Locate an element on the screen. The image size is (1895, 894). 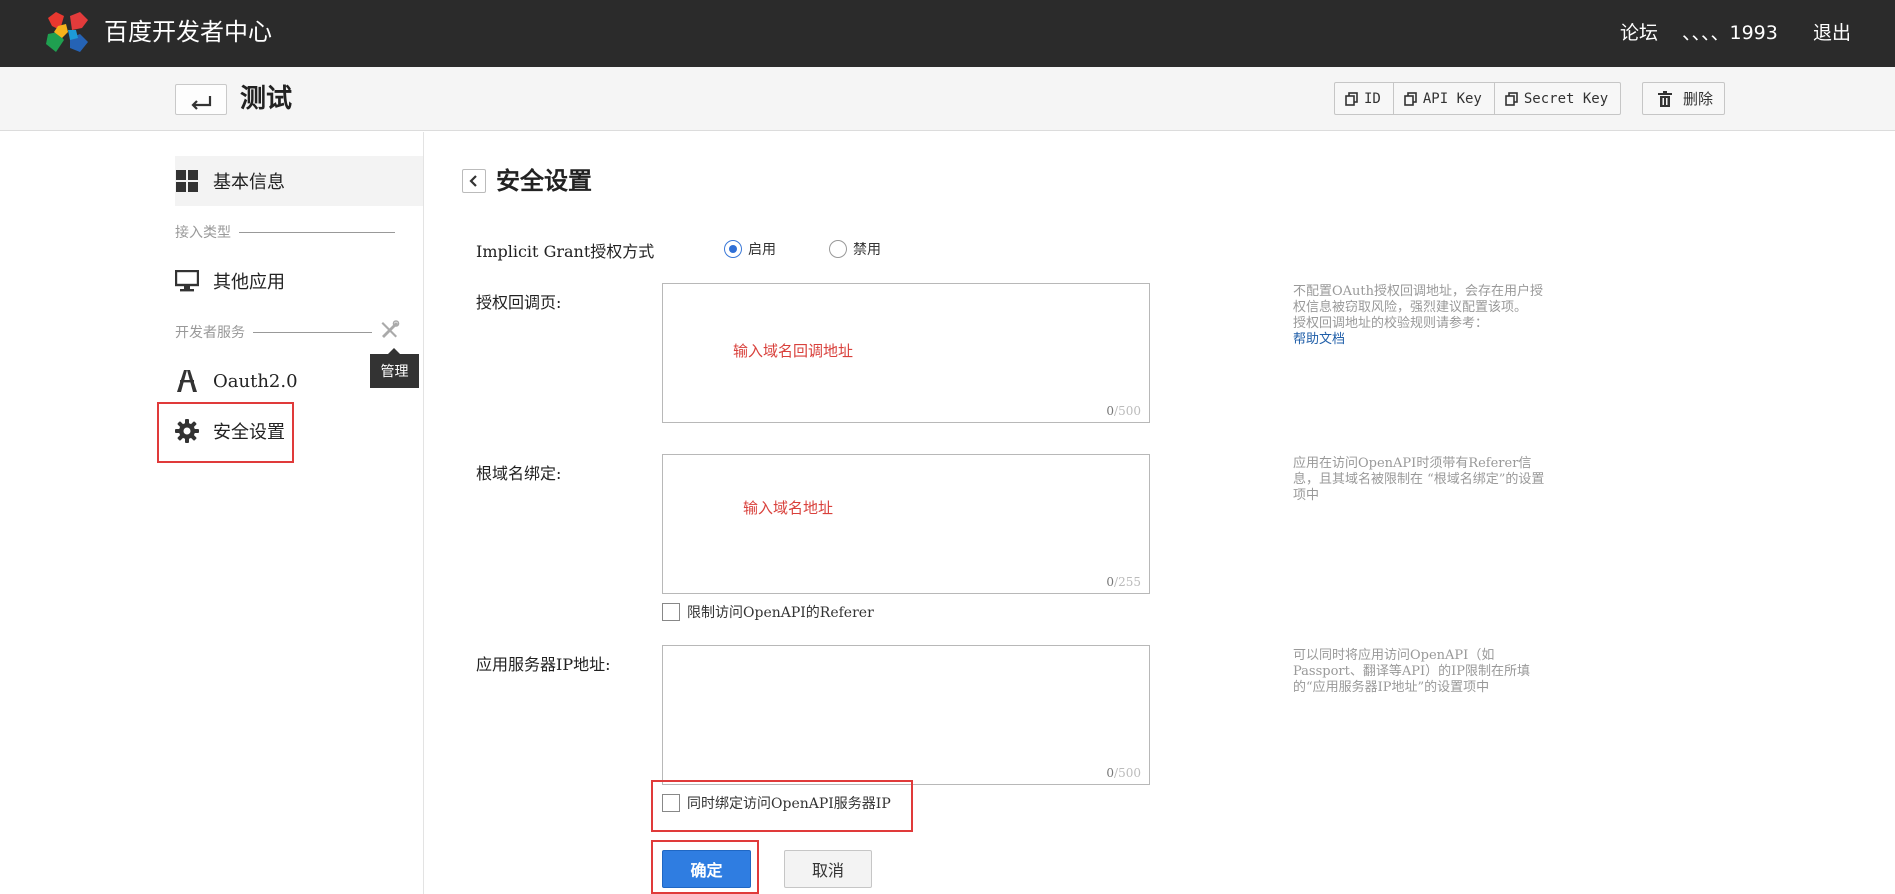
api-key-button-label: API Key is located at coordinates (1452, 98).